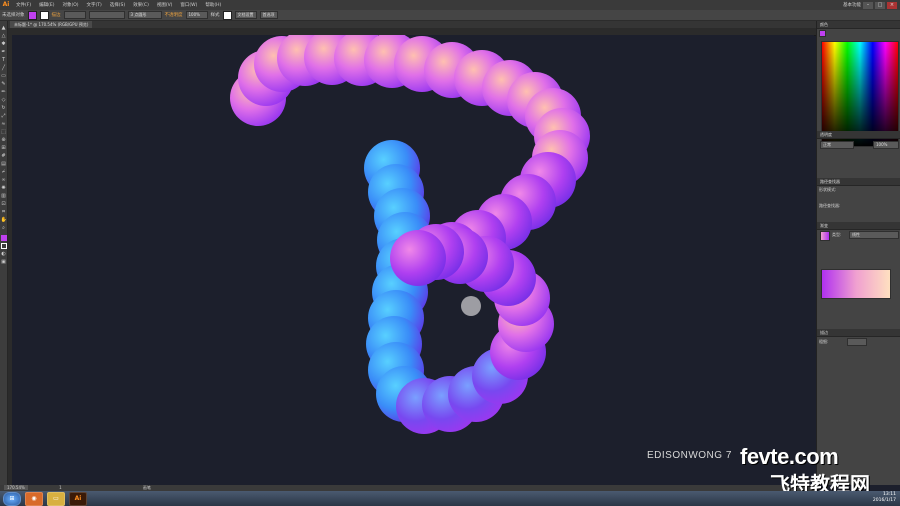 This screenshot has width=900, height=506. I want to click on menu-view: 视图(V), so click(165, 5).